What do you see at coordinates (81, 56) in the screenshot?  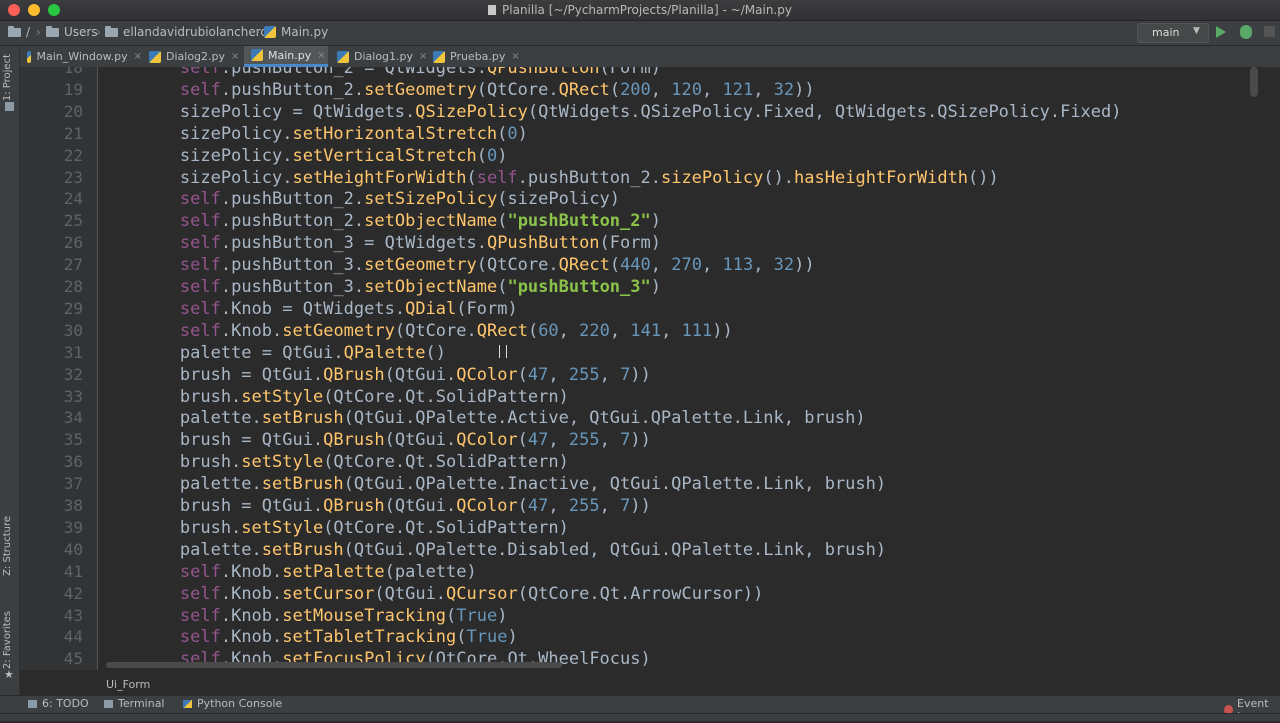 I see `tab-main-window: Main_Window.py ×` at bounding box center [81, 56].